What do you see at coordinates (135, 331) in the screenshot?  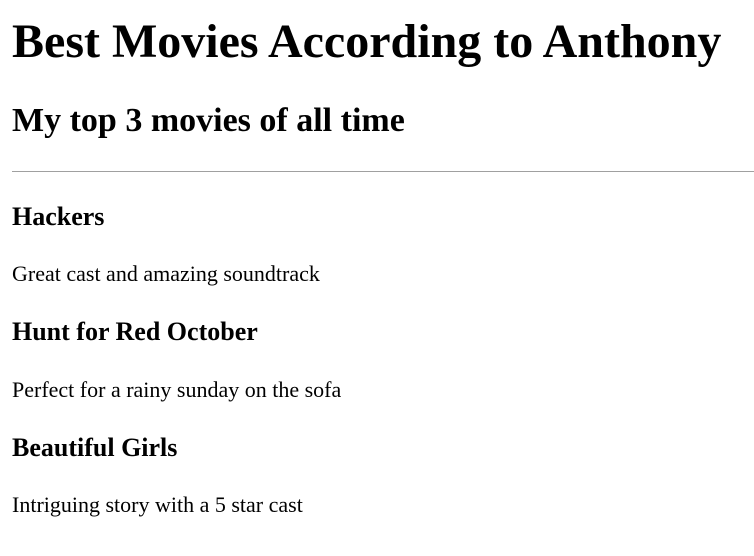 I see `movie-title: Hunt for Red October` at bounding box center [135, 331].